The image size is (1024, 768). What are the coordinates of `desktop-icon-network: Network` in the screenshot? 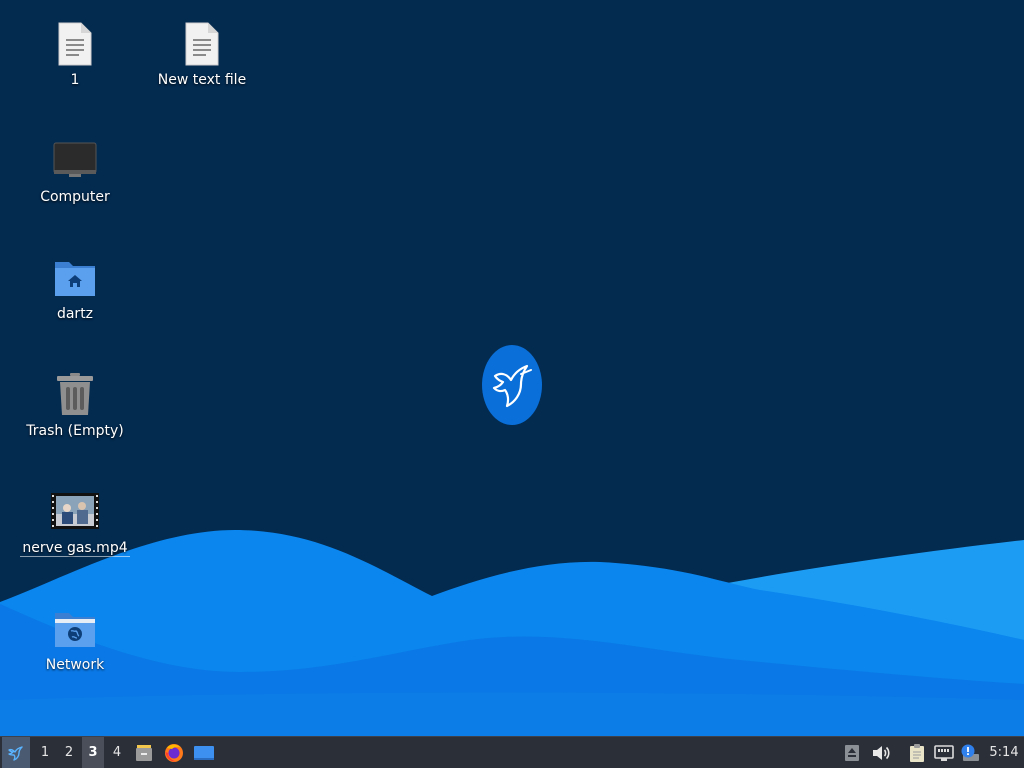 It's located at (75, 639).